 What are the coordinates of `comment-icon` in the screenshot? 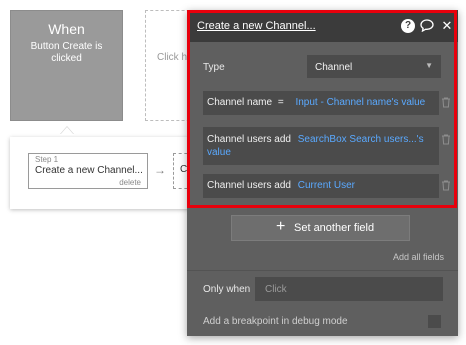 It's located at (427, 26).